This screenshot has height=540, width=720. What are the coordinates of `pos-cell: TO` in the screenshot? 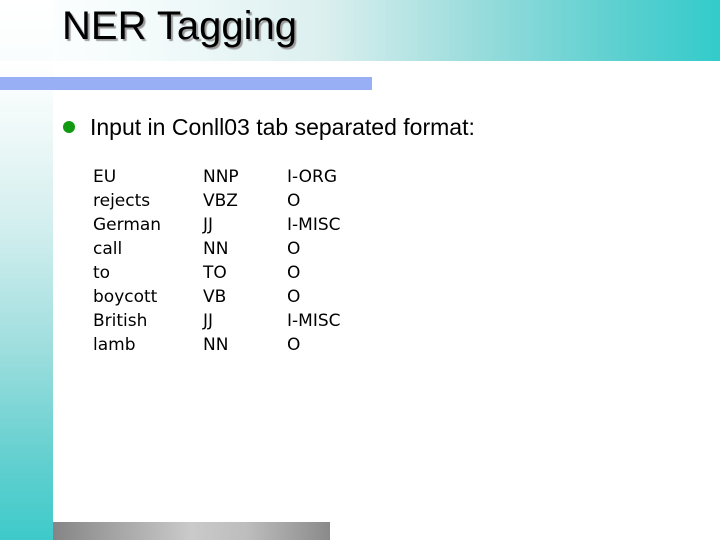 It's located at (215, 273).